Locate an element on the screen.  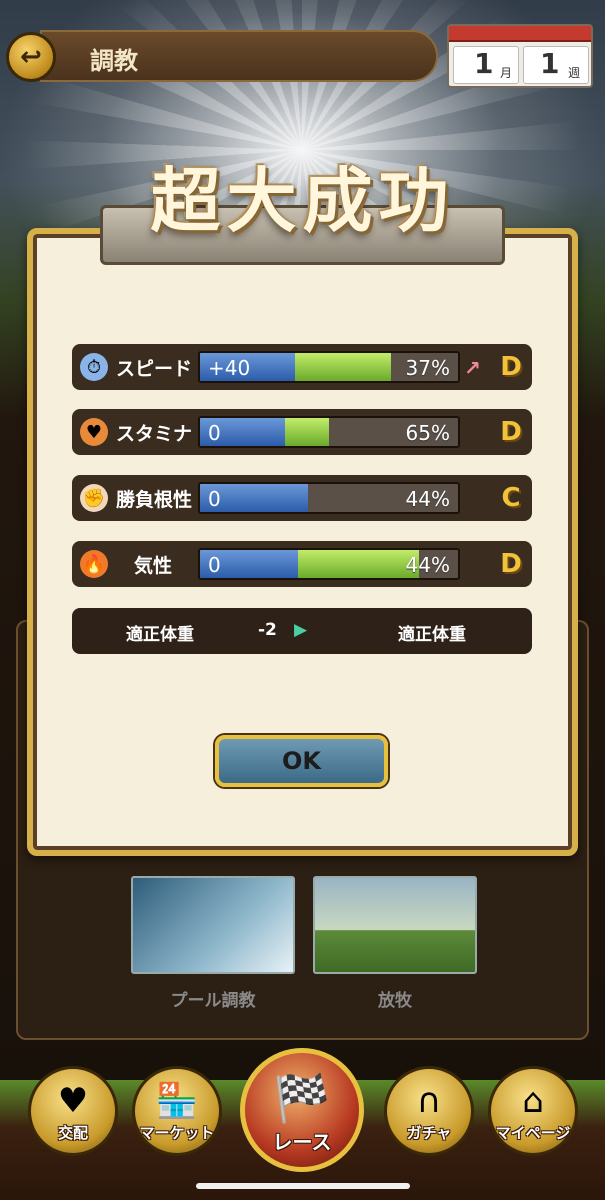
calendar-week-cell: 1 週 is located at coordinates (556, 65).